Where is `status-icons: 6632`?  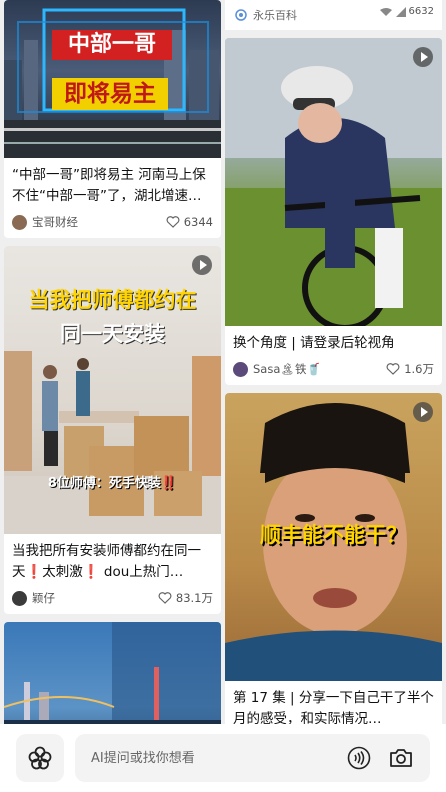
status-icons: 6632 is located at coordinates (406, 11).